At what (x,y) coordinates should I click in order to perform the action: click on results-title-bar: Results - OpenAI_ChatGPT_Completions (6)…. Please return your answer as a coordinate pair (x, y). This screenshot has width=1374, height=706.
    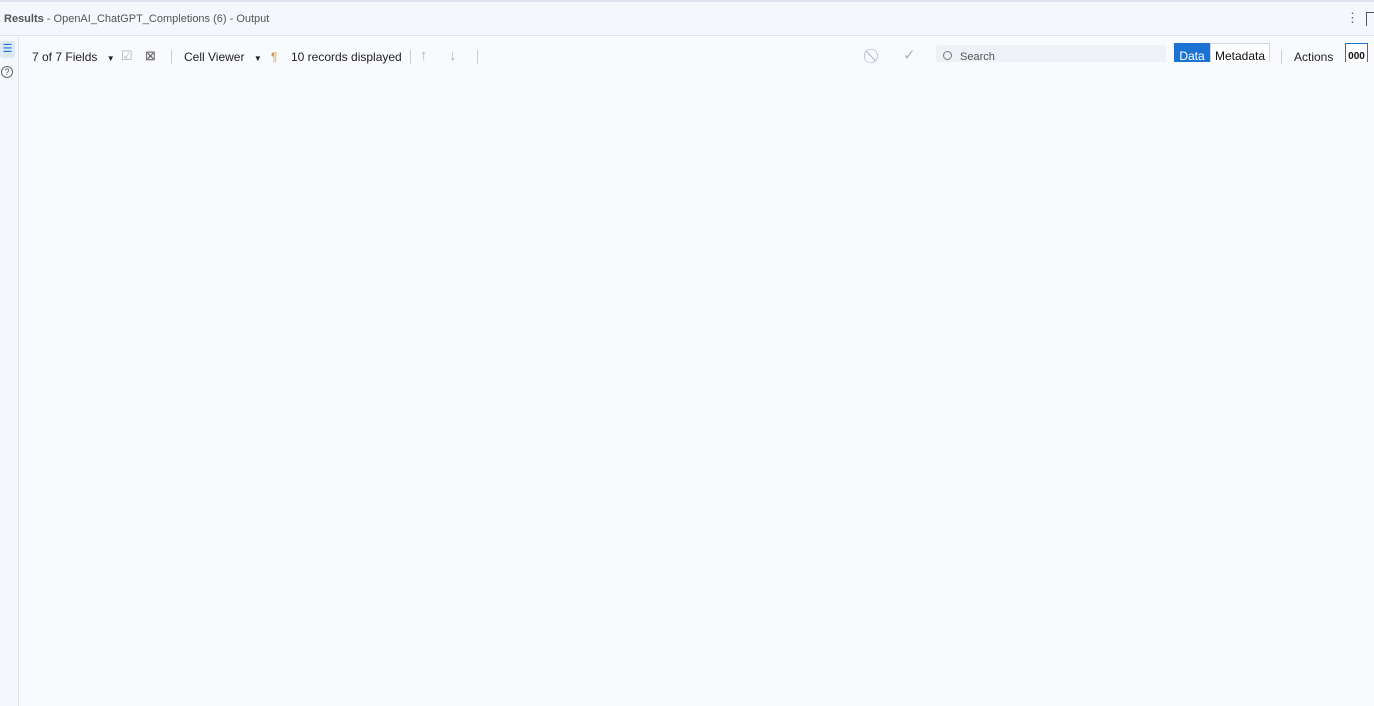
    Looking at the image, I should click on (687, 19).